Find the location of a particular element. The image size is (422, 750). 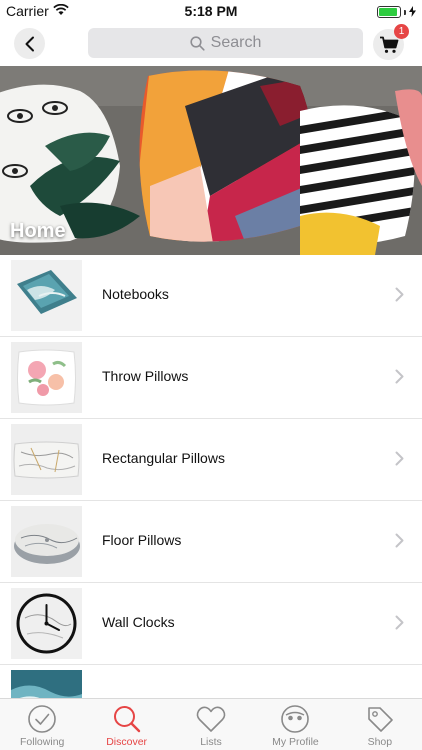

hero-title: Home is located at coordinates (38, 231).